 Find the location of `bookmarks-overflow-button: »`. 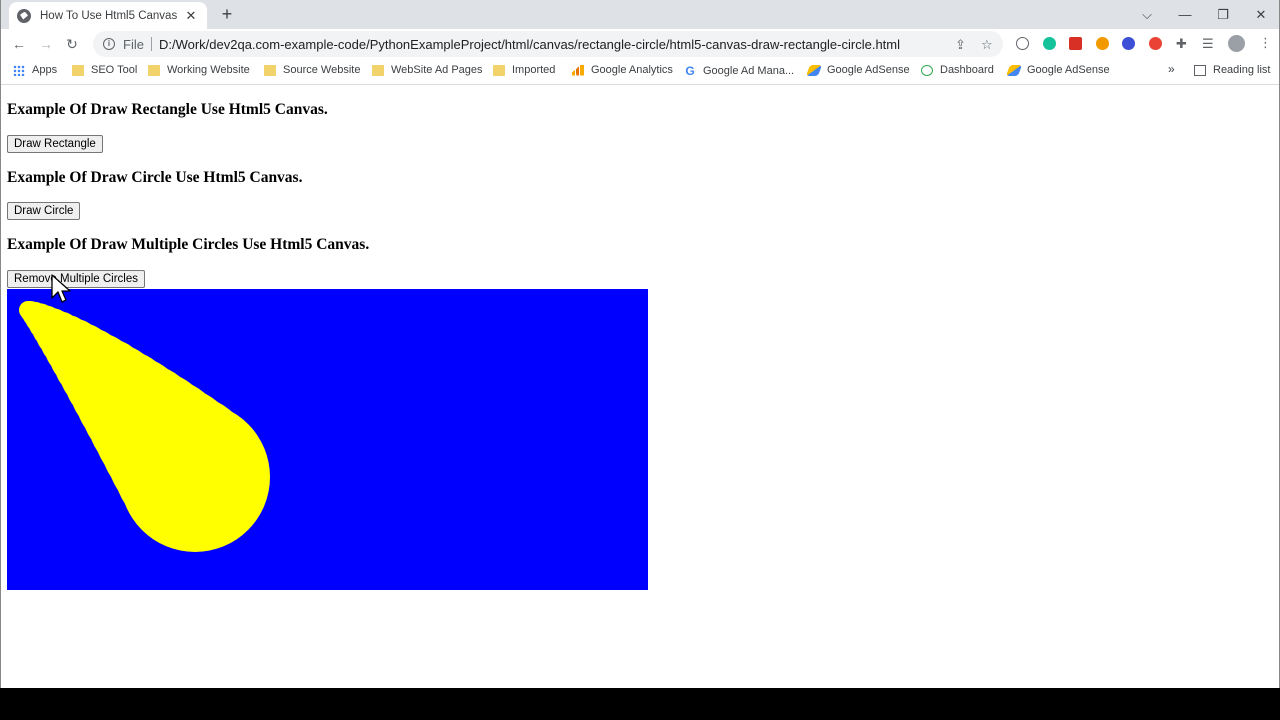

bookmarks-overflow-button: » is located at coordinates (1171, 69).